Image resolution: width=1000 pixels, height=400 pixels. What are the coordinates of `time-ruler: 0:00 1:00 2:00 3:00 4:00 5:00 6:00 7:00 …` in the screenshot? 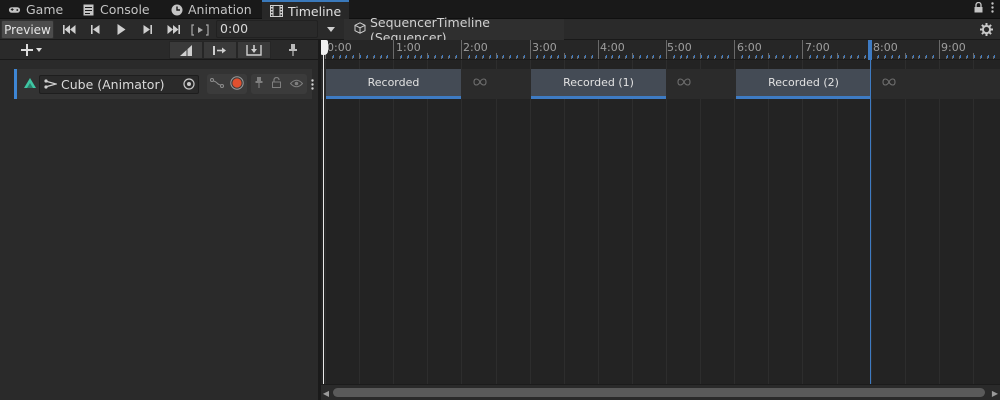 It's located at (660, 50).